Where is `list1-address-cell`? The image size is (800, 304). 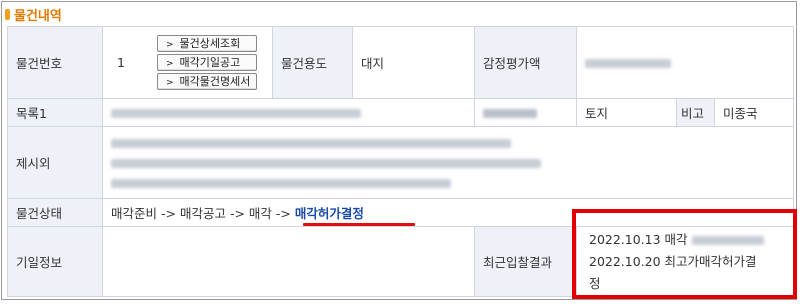 list1-address-cell is located at coordinates (288, 112).